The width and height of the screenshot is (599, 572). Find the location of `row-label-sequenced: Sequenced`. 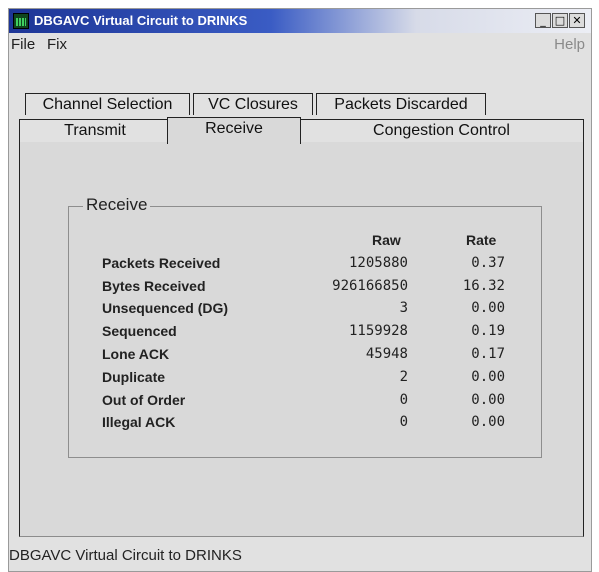

row-label-sequenced: Sequenced is located at coordinates (139, 331).